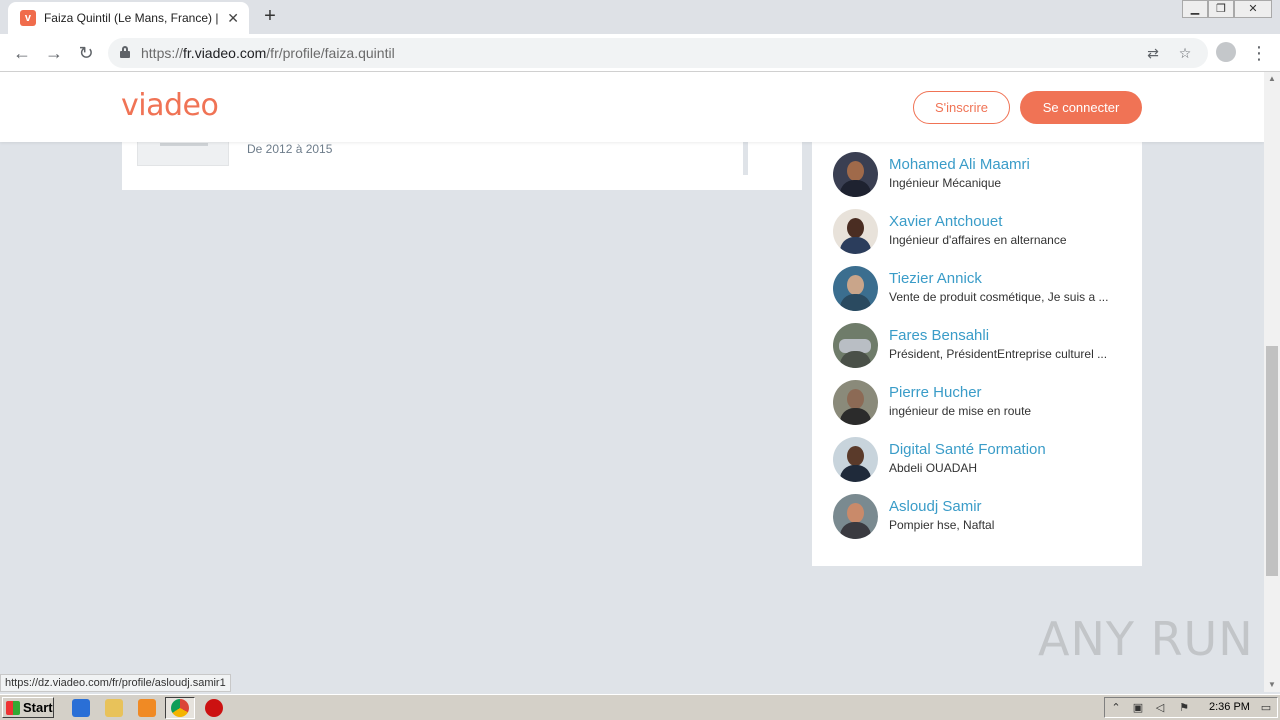 Image resolution: width=1280 pixels, height=720 pixels. I want to click on opera-icon, so click(214, 708).